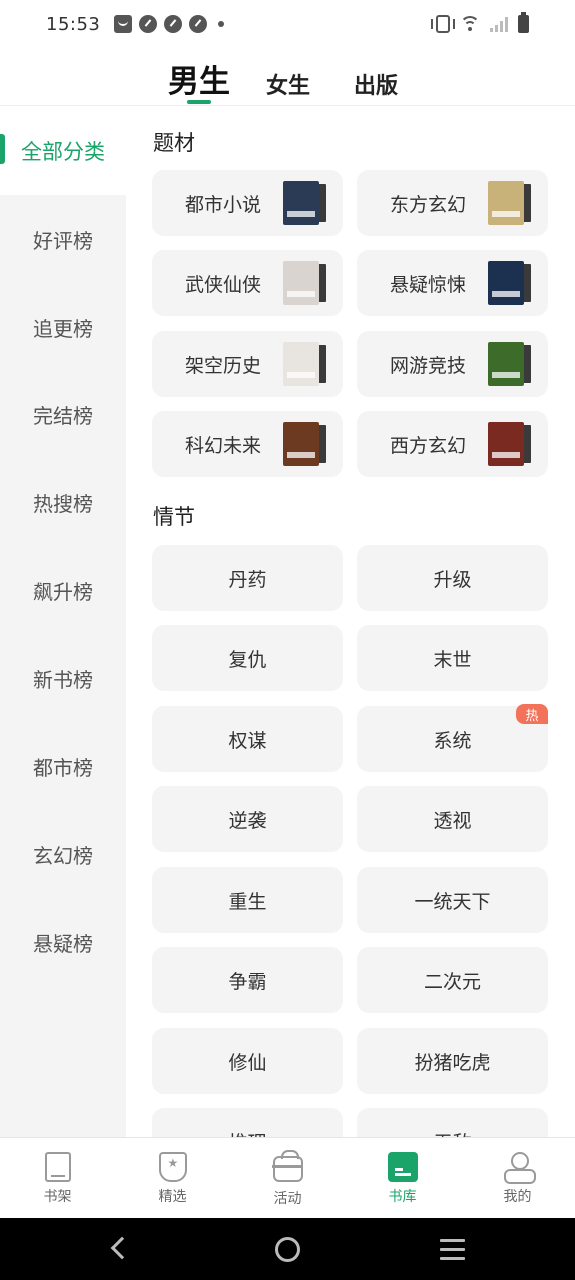 The height and width of the screenshot is (1280, 575). What do you see at coordinates (499, 24) in the screenshot?
I see `signal-icon` at bounding box center [499, 24].